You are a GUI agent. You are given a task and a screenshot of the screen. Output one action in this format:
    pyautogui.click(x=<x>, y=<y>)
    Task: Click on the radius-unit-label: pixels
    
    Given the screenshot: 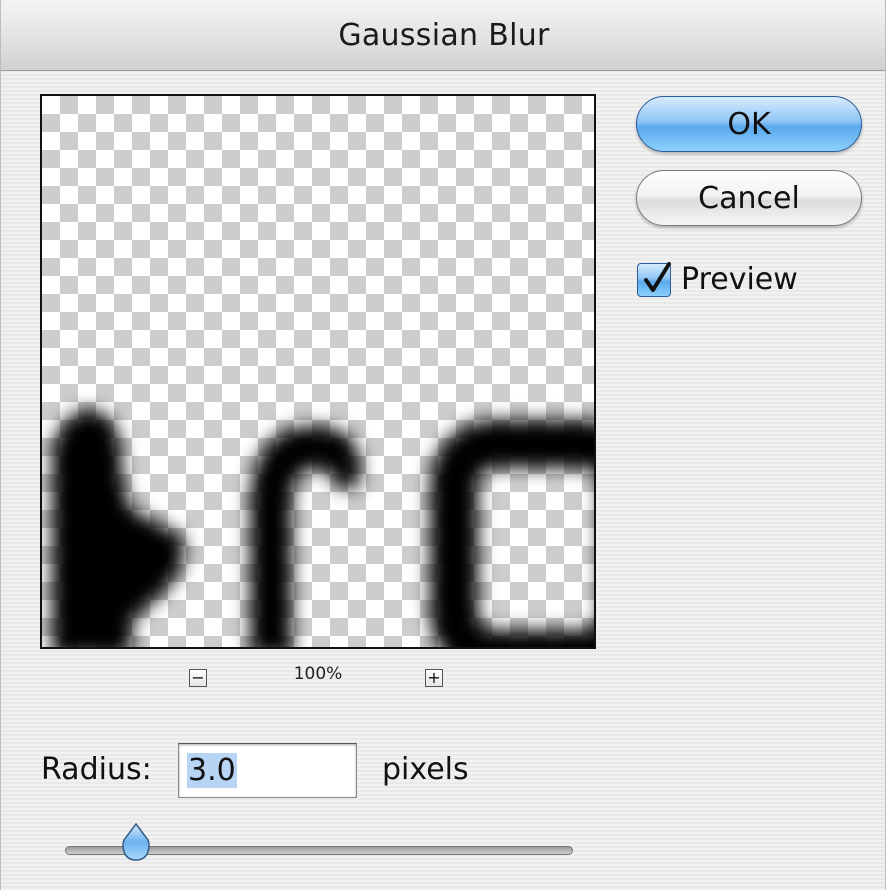 What is the action you would take?
    pyautogui.click(x=425, y=769)
    